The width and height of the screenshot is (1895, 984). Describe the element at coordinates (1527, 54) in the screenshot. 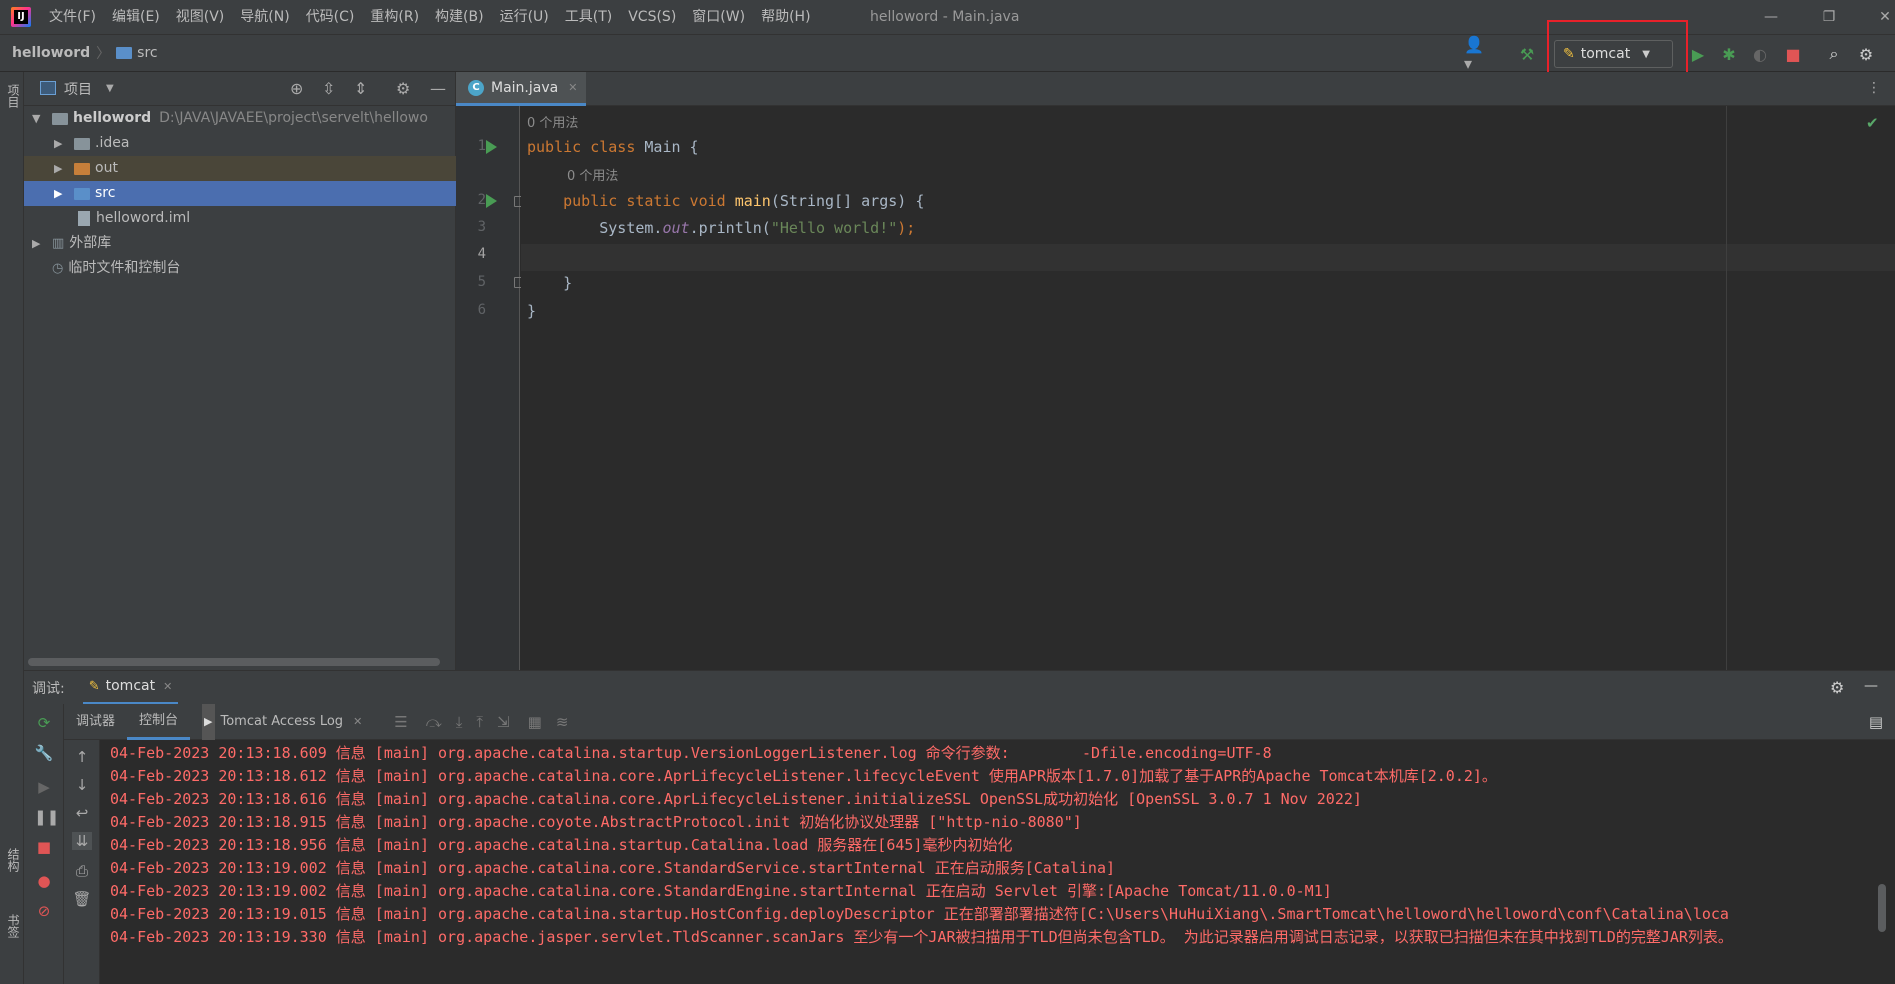

I see `build-hammer-icon: ⚒` at that location.